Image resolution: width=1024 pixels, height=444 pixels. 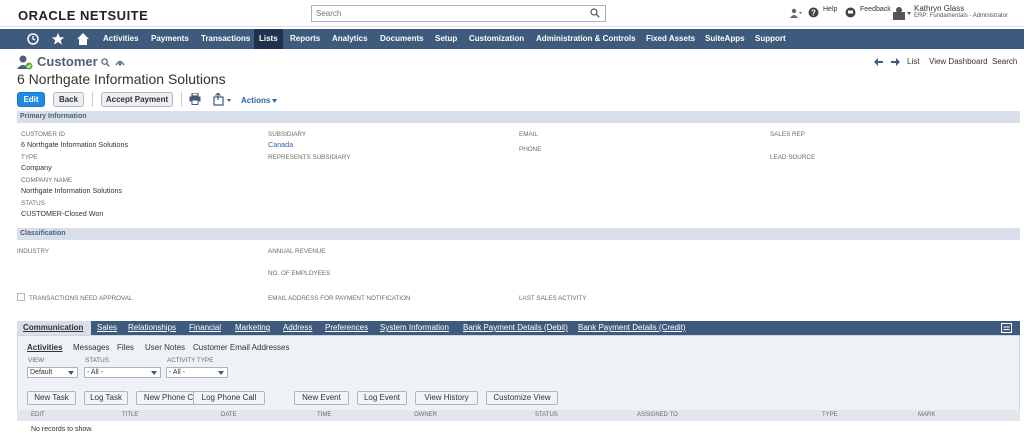 What do you see at coordinates (595, 13) in the screenshot?
I see `search-icon` at bounding box center [595, 13].